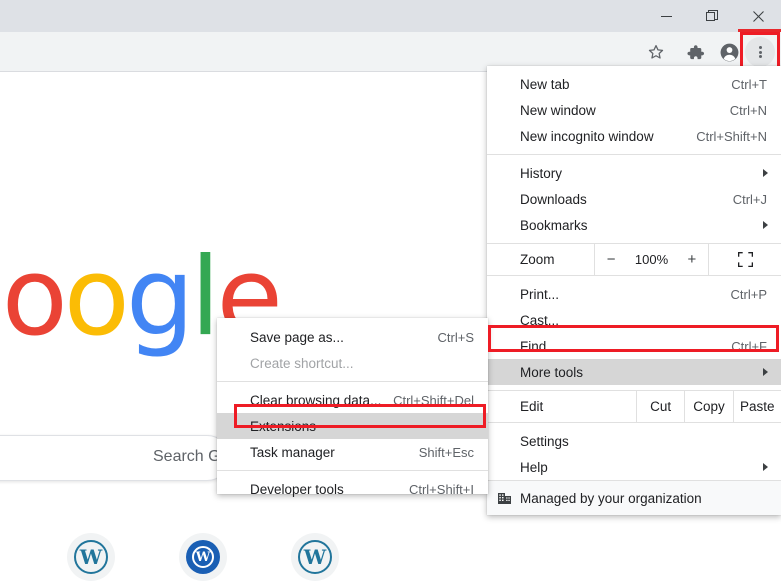  What do you see at coordinates (532, 406) in the screenshot?
I see `menu-edit-label: Edit` at bounding box center [532, 406].